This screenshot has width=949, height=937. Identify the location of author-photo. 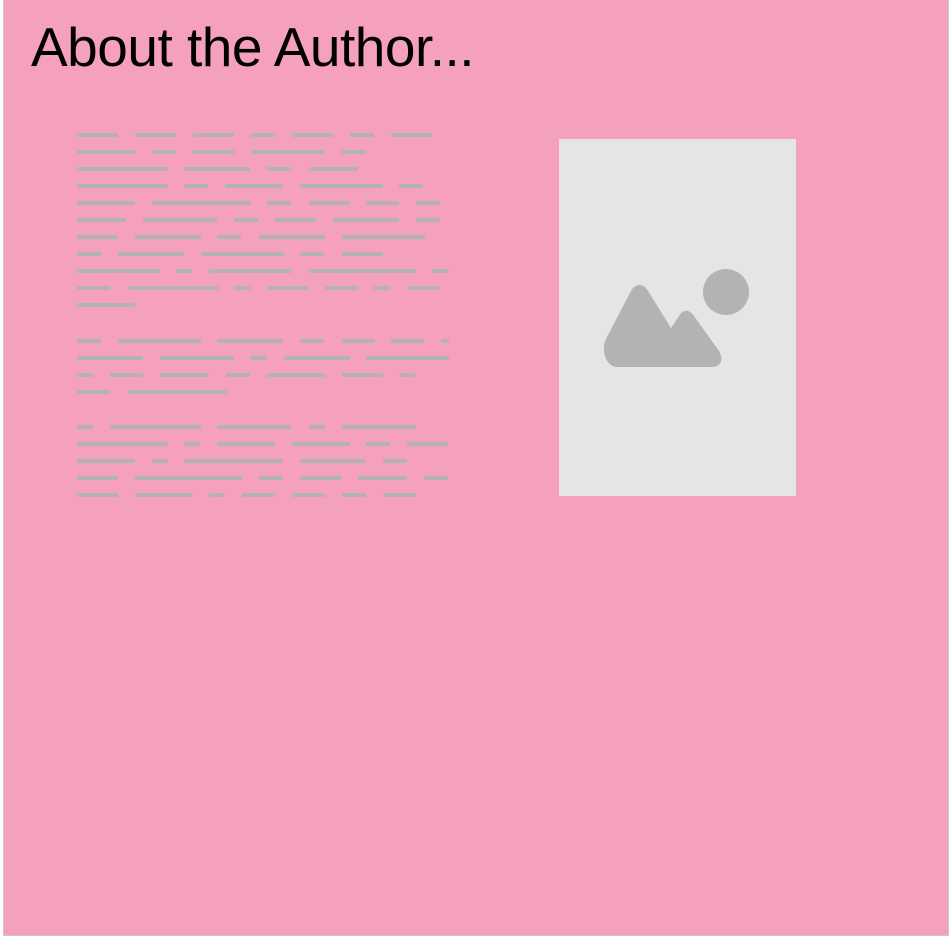
(677, 317).